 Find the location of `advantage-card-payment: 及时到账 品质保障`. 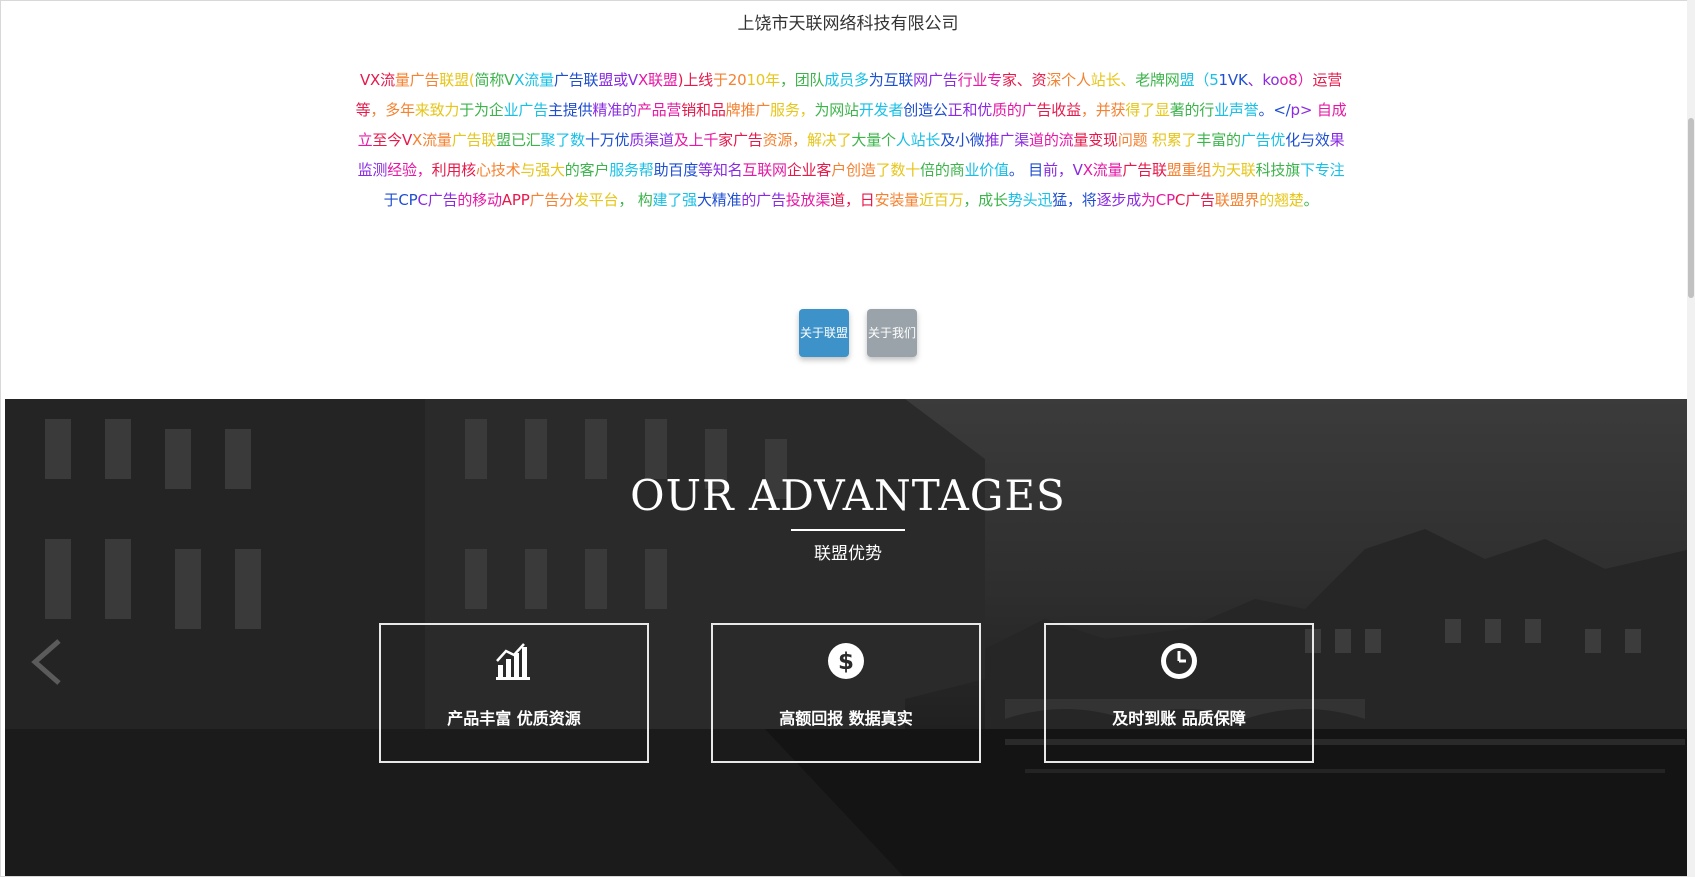

advantage-card-payment: 及时到账 品质保障 is located at coordinates (1179, 693).